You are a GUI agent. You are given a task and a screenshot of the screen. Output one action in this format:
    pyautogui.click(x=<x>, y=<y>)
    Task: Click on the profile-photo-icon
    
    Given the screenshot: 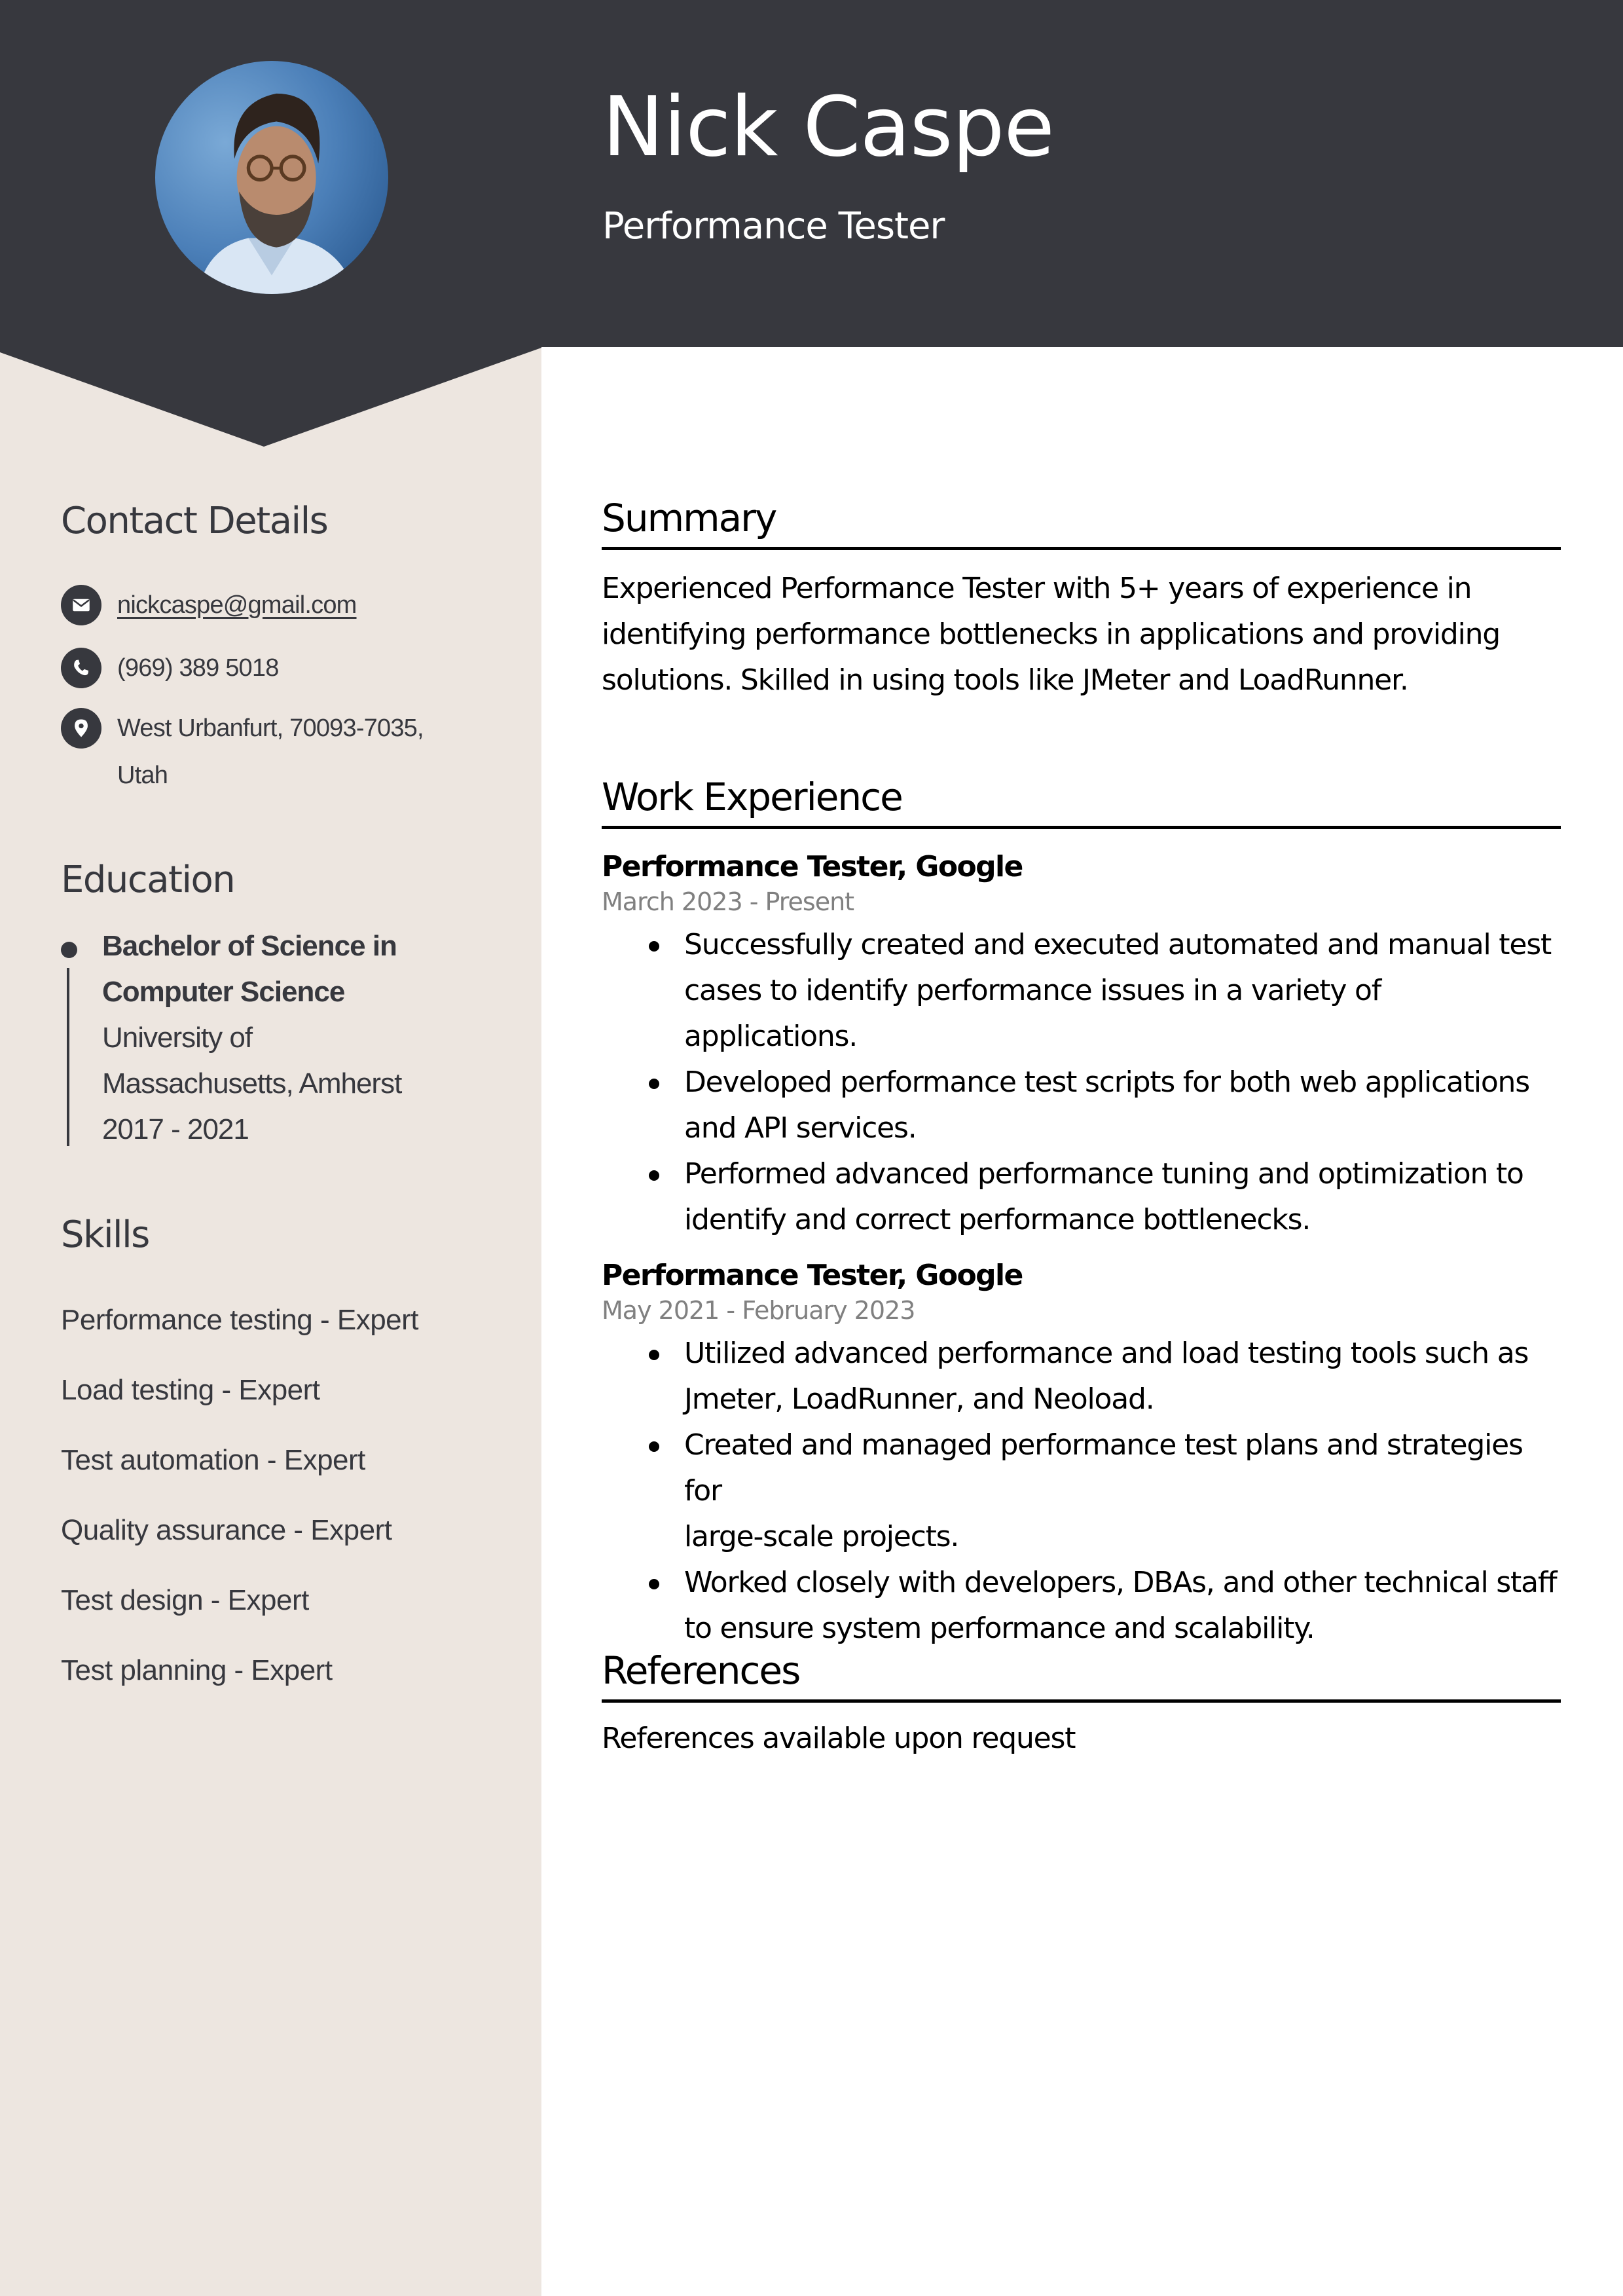 What is the action you would take?
    pyautogui.click(x=271, y=178)
    